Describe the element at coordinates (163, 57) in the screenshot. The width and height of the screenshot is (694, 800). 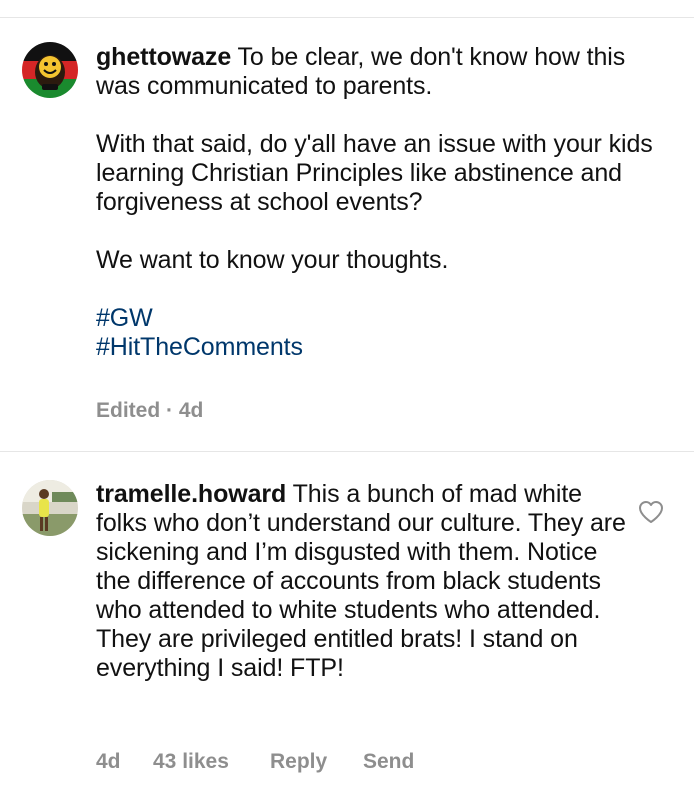
I see `comment-username: ghettowaze` at that location.